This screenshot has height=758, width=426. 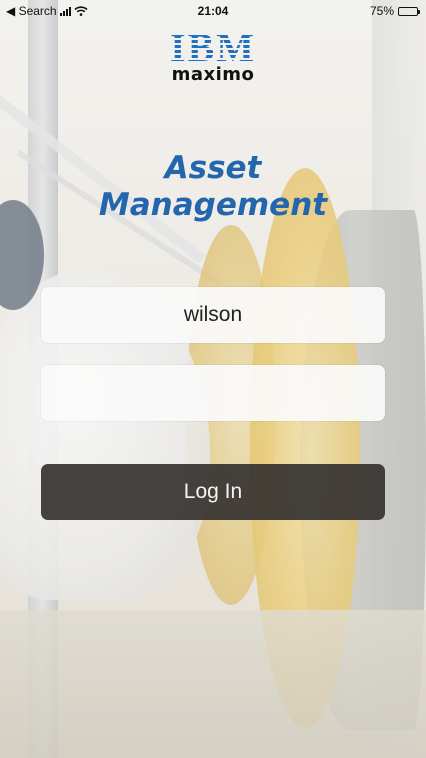 I want to click on clock: 21:04, so click(x=213, y=11).